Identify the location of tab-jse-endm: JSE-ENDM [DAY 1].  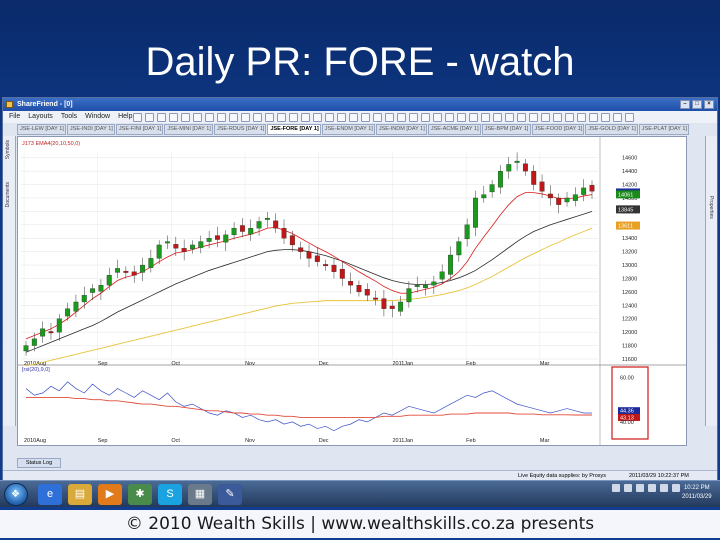
(348, 129).